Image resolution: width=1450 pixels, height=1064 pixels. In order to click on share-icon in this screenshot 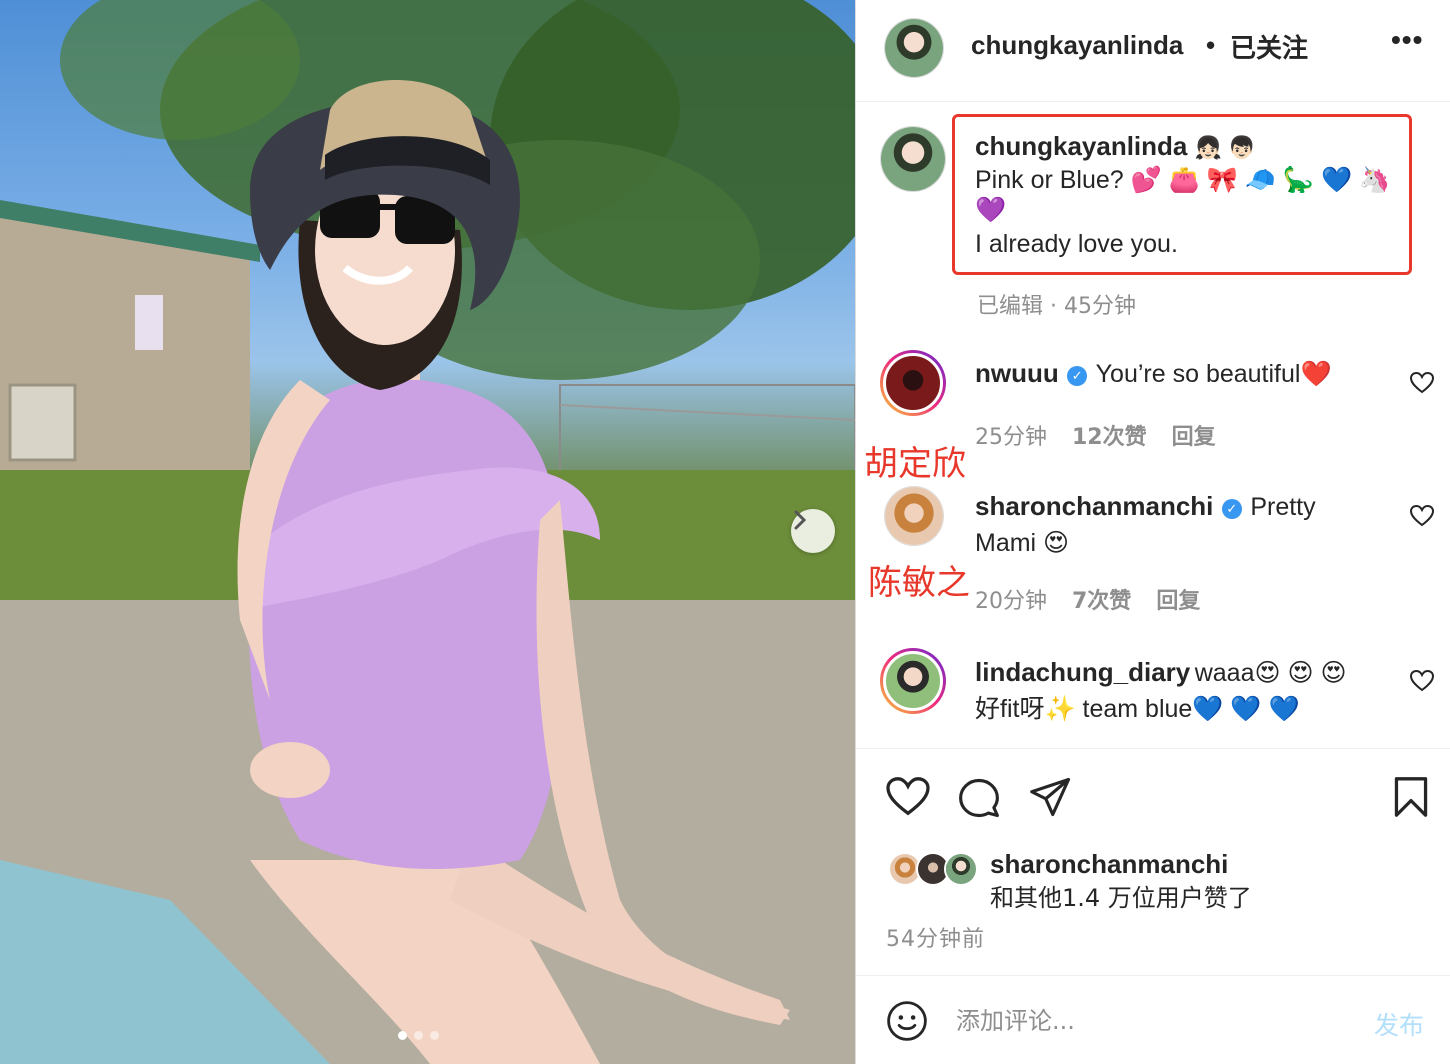, I will do `click(1051, 799)`.